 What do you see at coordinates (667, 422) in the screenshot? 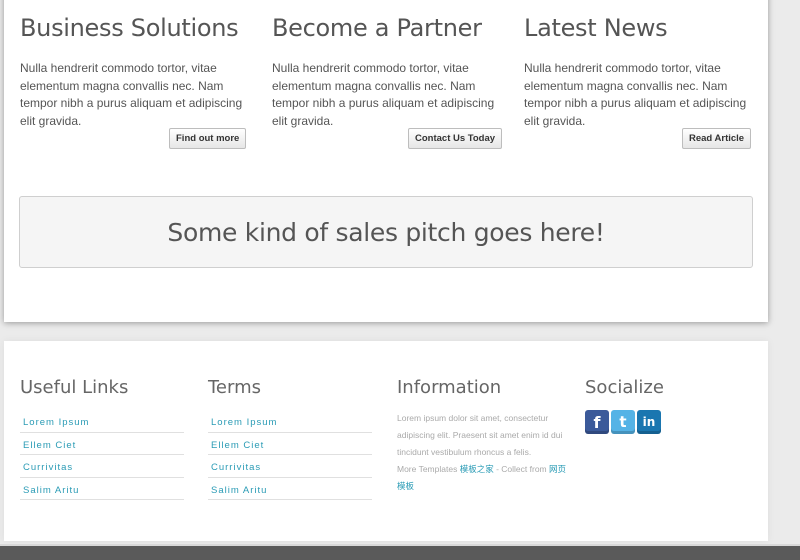
I see `social-icons-row: f t in` at bounding box center [667, 422].